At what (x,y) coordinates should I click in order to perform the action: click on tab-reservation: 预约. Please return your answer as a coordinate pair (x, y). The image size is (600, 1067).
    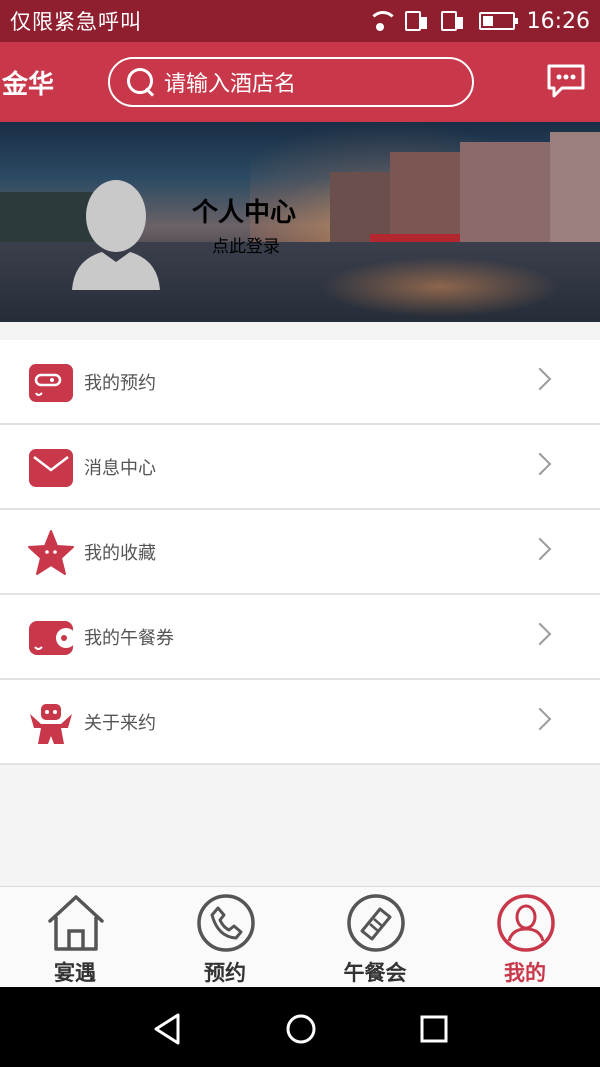
    Looking at the image, I should click on (225, 937).